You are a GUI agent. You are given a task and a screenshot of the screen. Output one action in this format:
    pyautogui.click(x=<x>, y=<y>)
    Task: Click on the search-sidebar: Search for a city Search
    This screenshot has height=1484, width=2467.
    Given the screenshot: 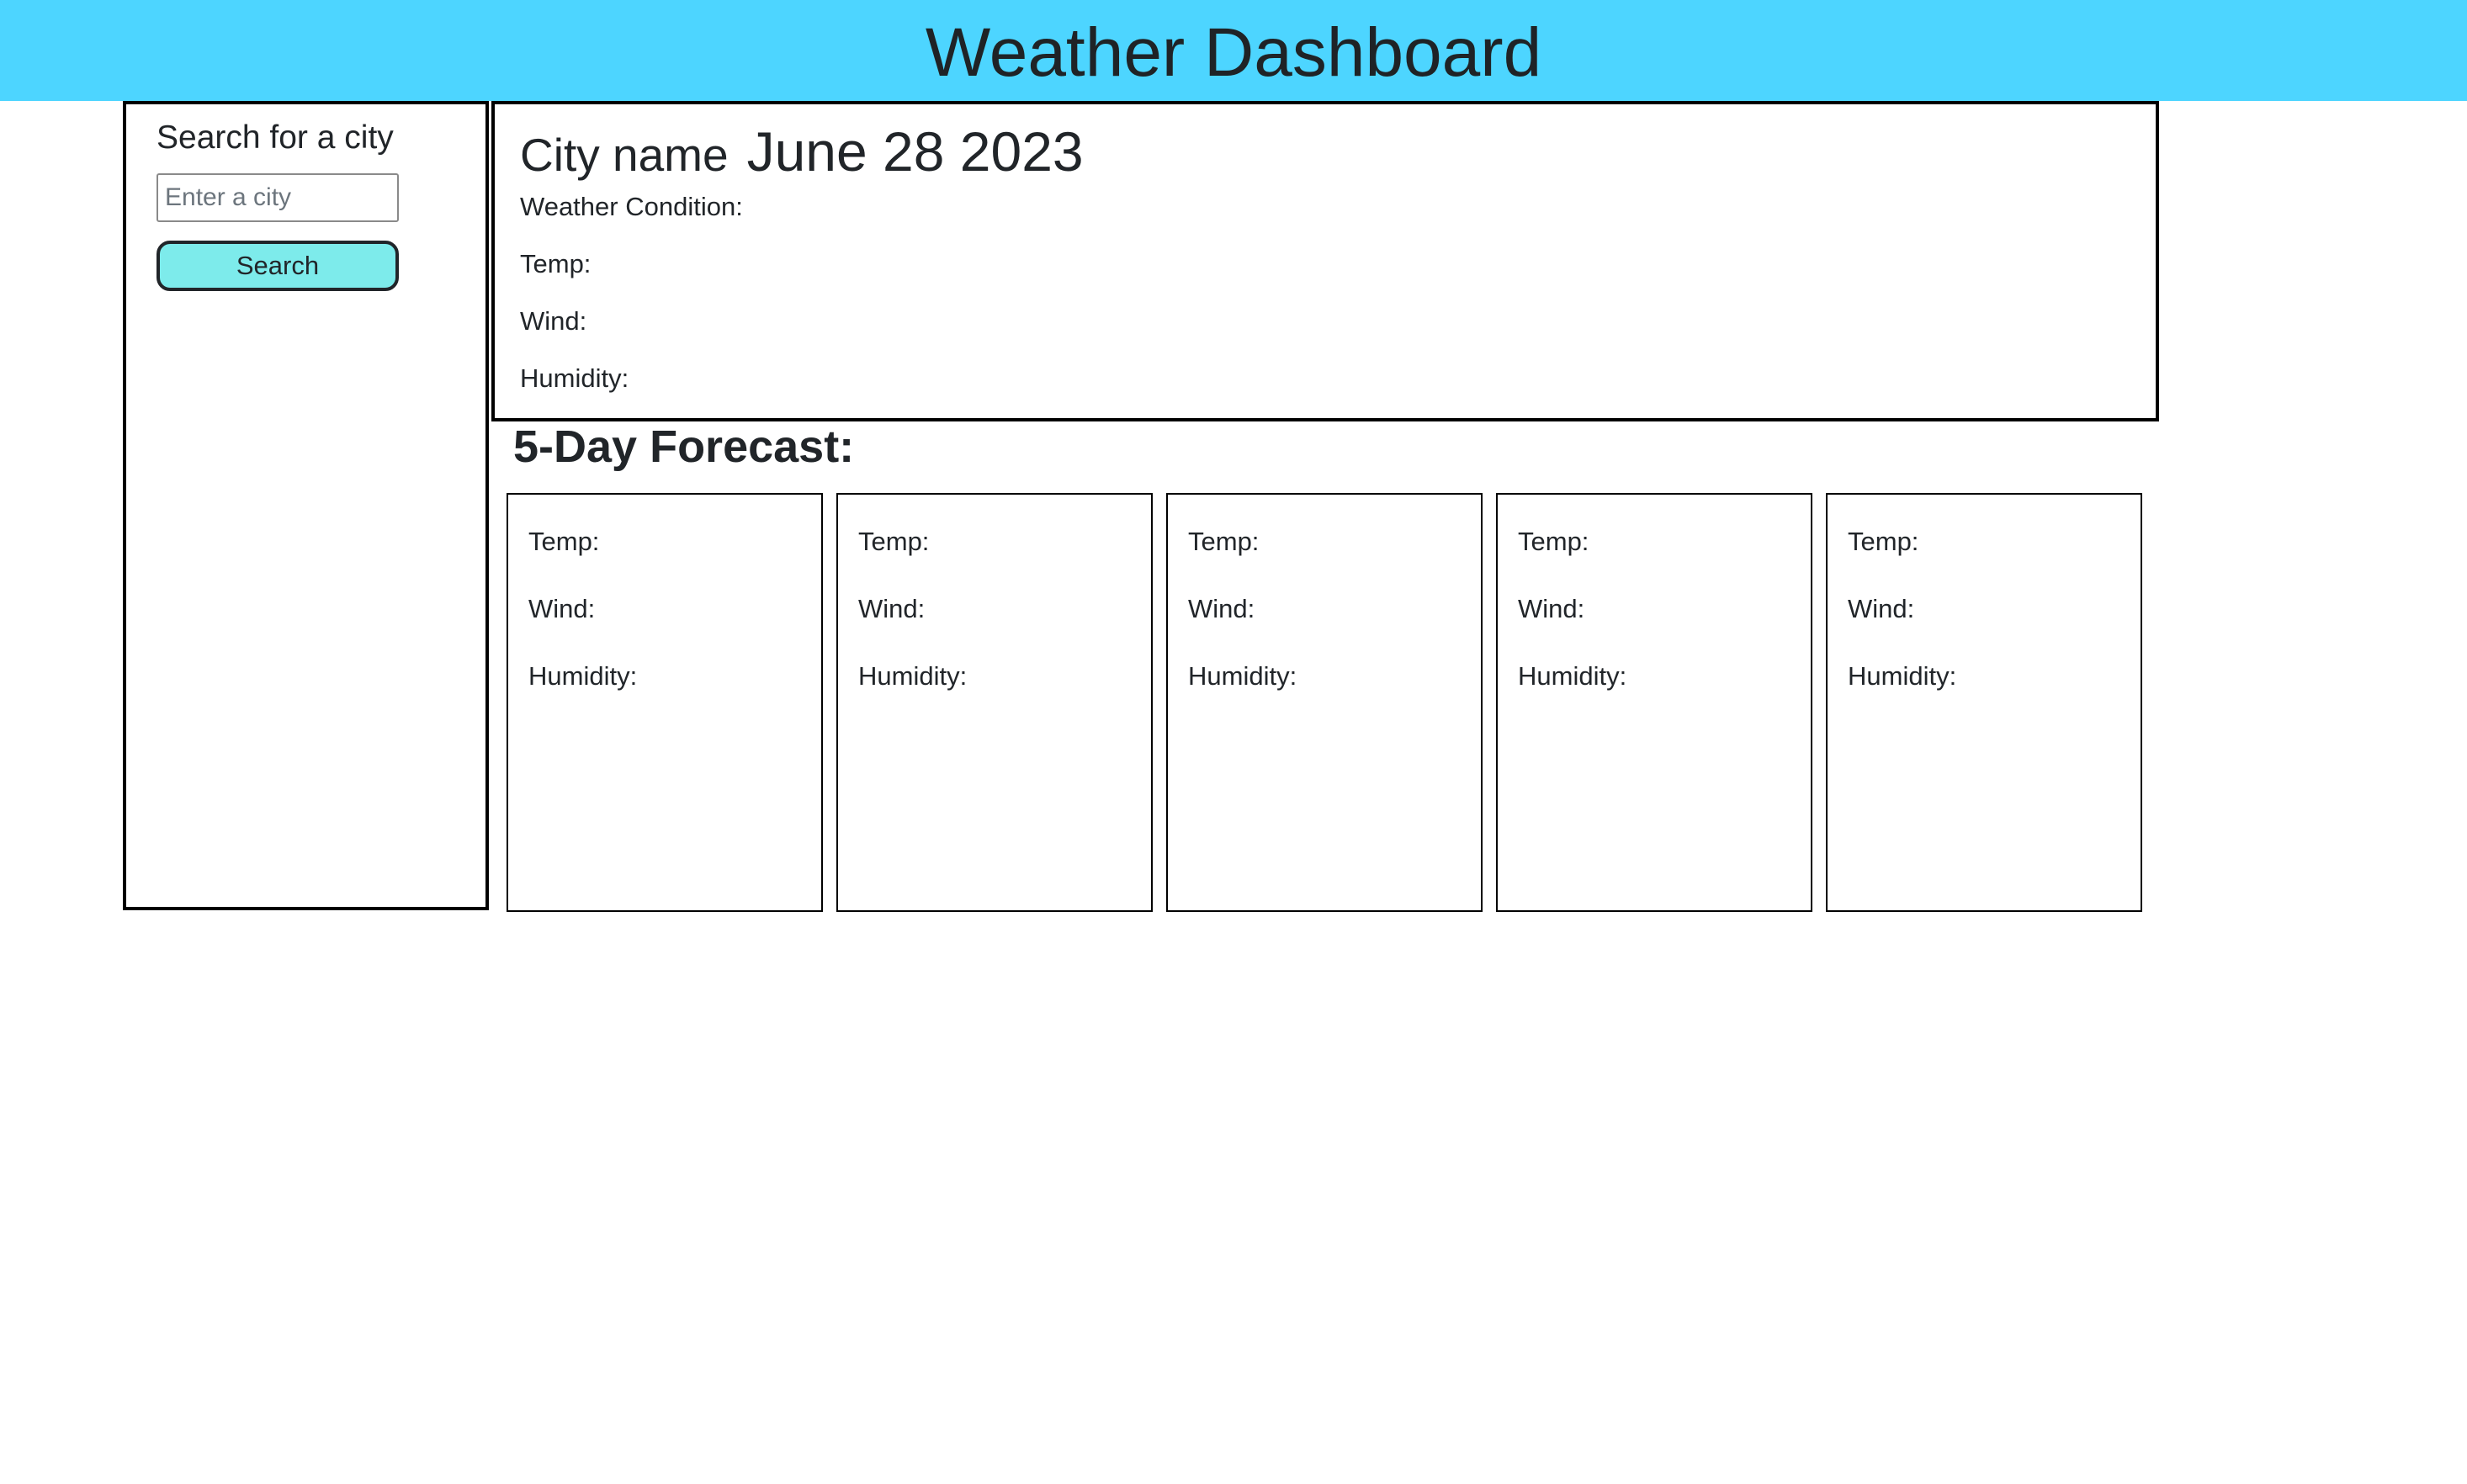 What is the action you would take?
    pyautogui.click(x=306, y=505)
    